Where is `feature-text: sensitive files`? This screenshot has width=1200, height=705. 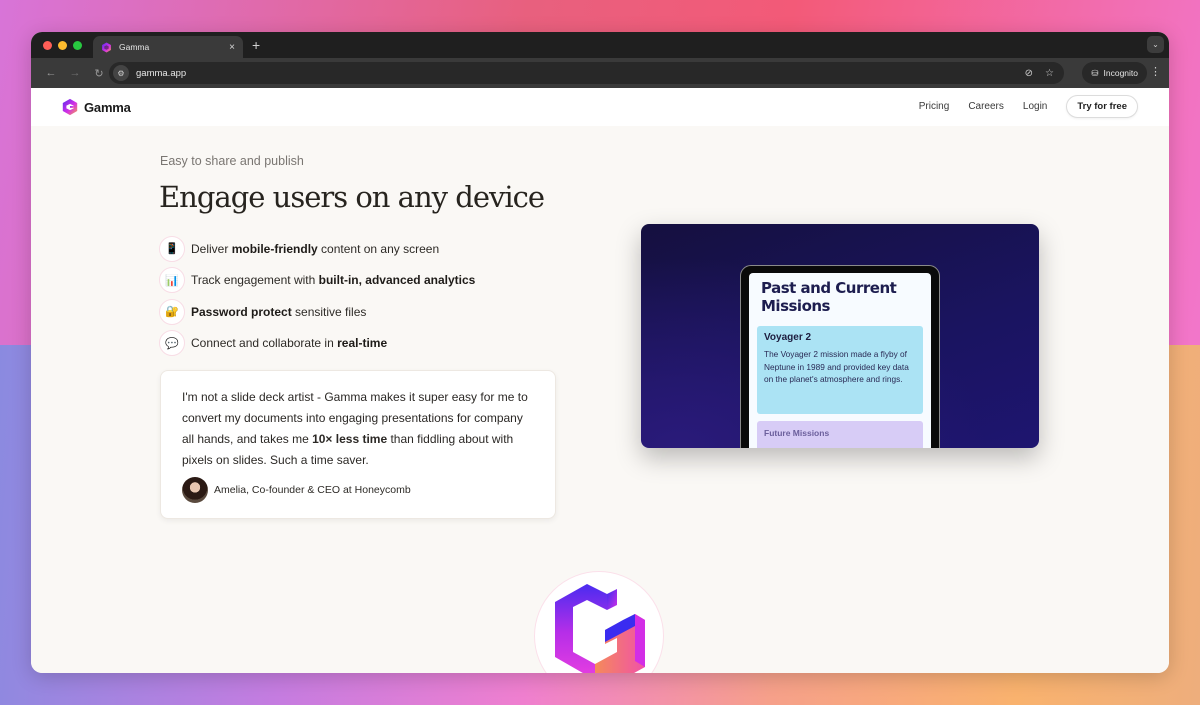 feature-text: sensitive files is located at coordinates (329, 311).